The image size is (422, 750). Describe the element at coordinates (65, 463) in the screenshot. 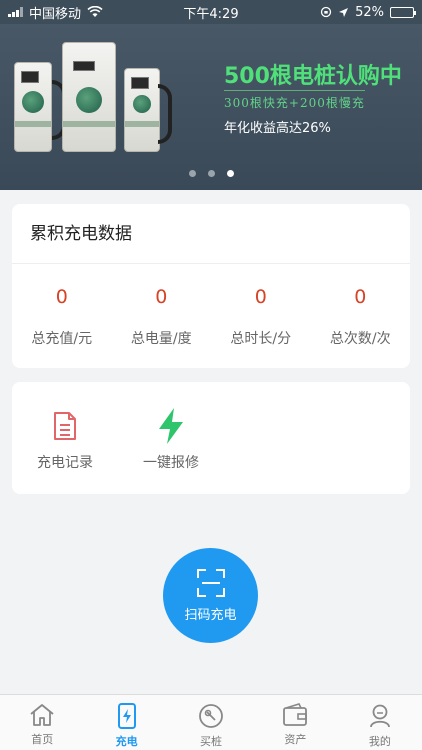

I see `action-label: 充电记录` at that location.